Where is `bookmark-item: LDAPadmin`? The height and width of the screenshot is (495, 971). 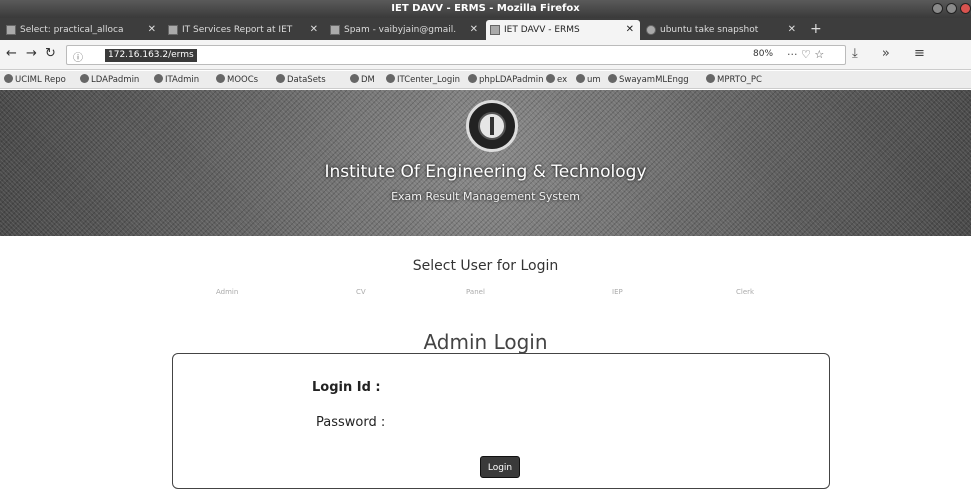
bookmark-item: LDAPadmin is located at coordinates (109, 80).